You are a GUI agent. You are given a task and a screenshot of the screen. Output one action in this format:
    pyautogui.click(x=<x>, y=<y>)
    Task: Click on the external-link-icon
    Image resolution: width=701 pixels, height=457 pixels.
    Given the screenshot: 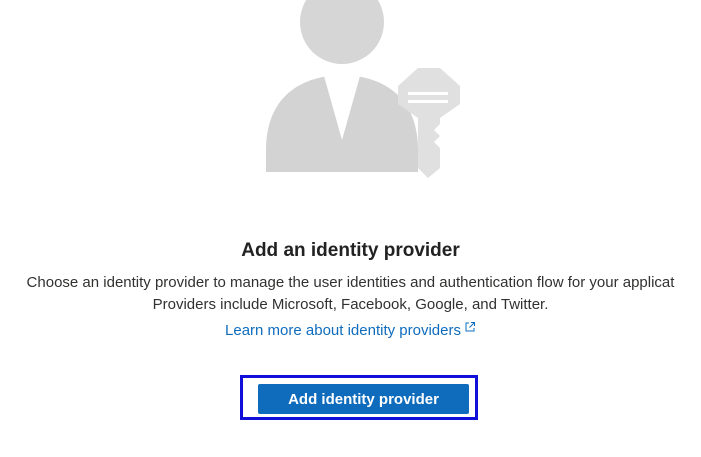 What is the action you would take?
    pyautogui.click(x=470, y=327)
    